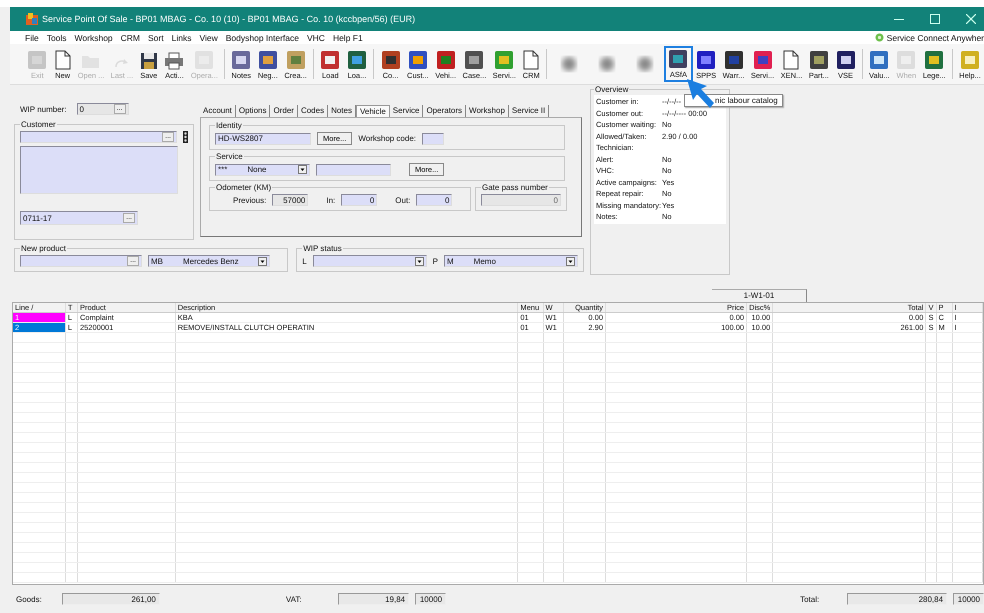  Describe the element at coordinates (111, 599) in the screenshot. I see `goods-total-field: 261,00` at that location.